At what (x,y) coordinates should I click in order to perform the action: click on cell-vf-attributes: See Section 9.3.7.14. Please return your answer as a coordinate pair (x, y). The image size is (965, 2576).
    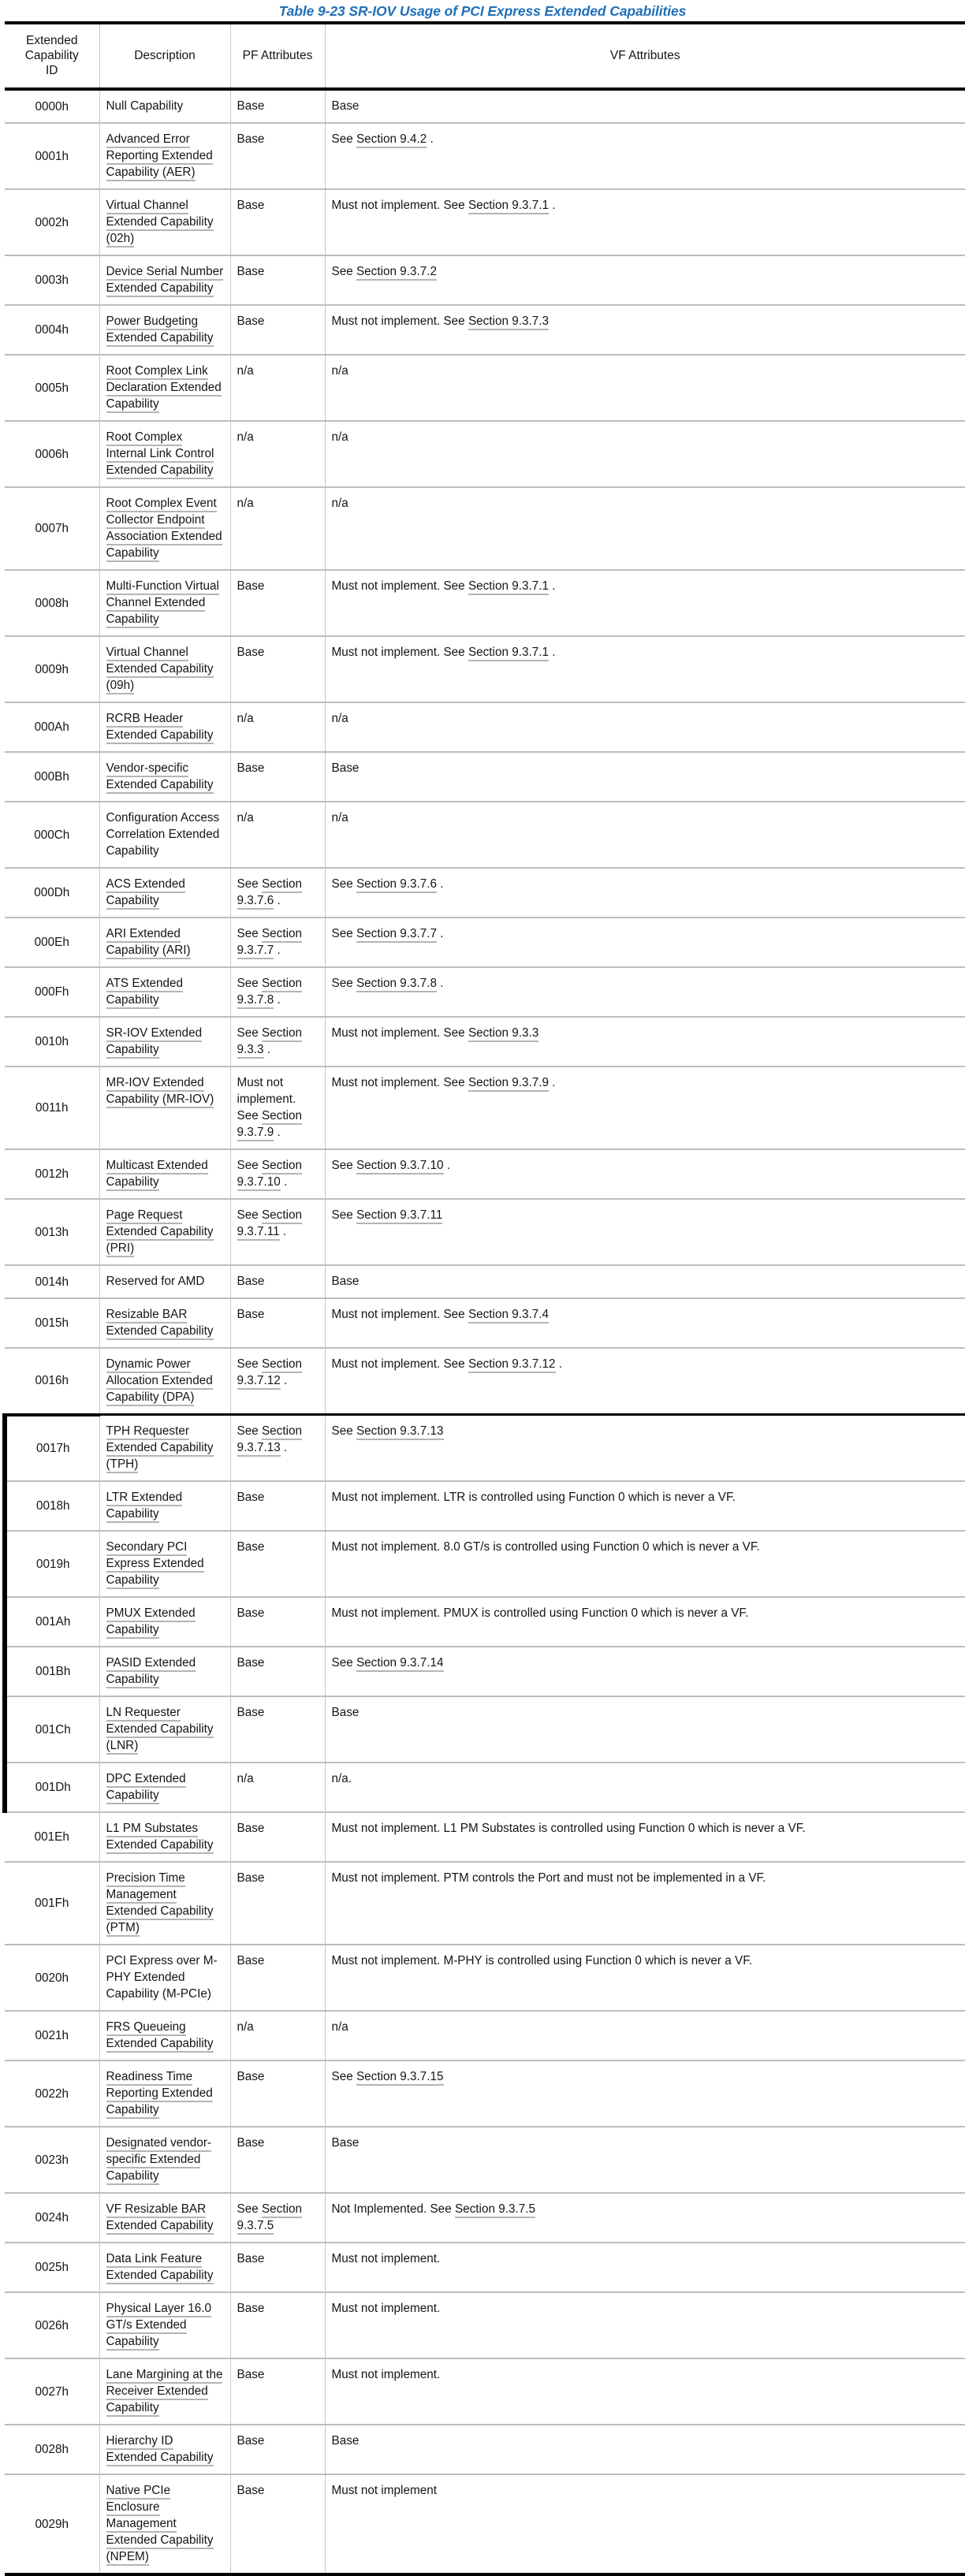
    Looking at the image, I should click on (645, 1672).